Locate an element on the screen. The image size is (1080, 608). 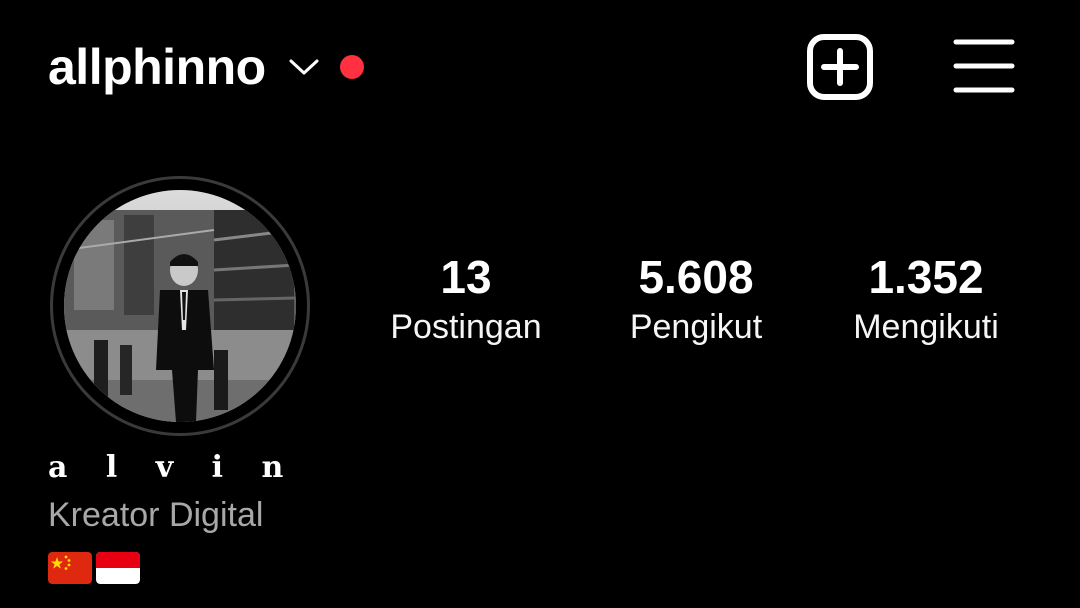
china-flag-icon is located at coordinates (70, 568).